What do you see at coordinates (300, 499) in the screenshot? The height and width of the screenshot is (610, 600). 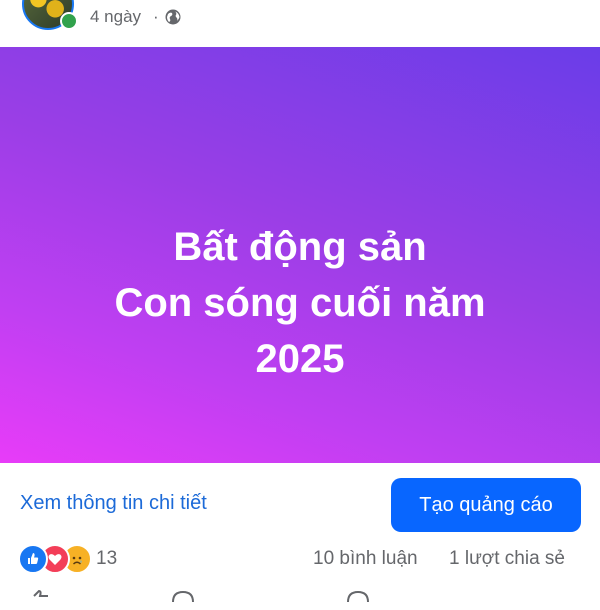 I see `cta-row: Xem thông tin chi tiết Tạo quảng cáo` at bounding box center [300, 499].